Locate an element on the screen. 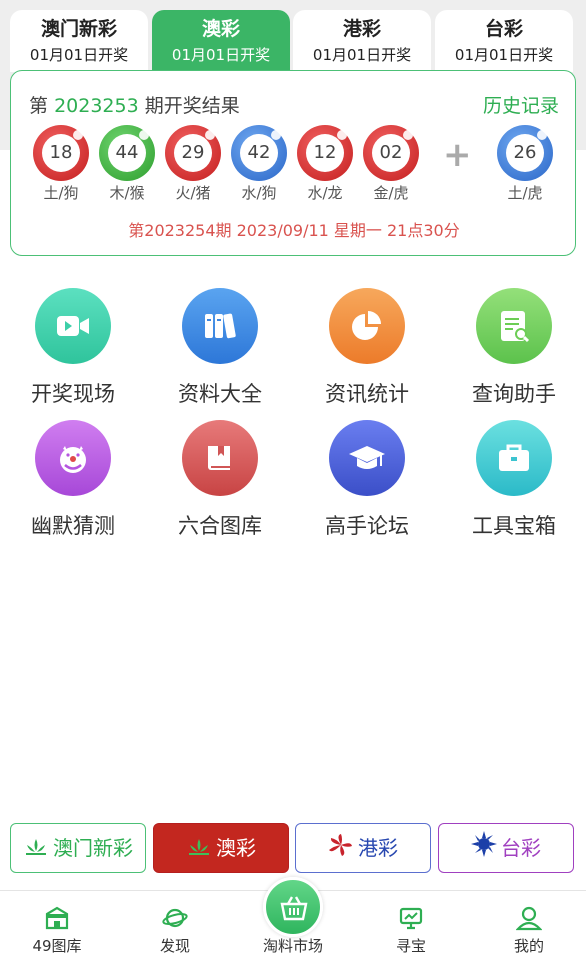 Image resolution: width=586 pixels, height=955 pixels. ball-zodiac: 火/猪 is located at coordinates (193, 193).